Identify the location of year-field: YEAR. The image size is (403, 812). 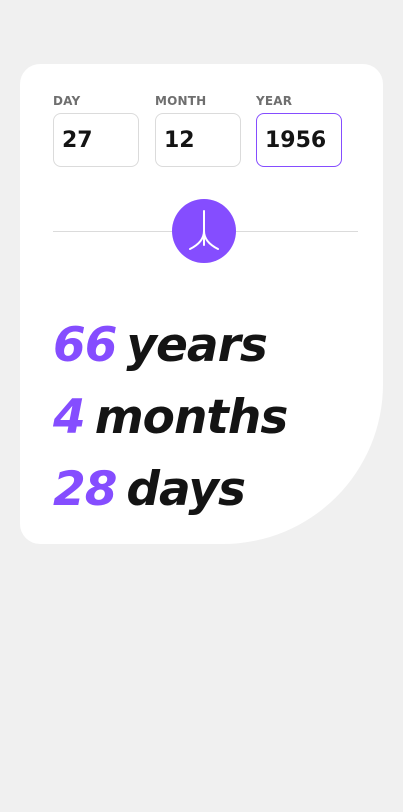
(299, 131).